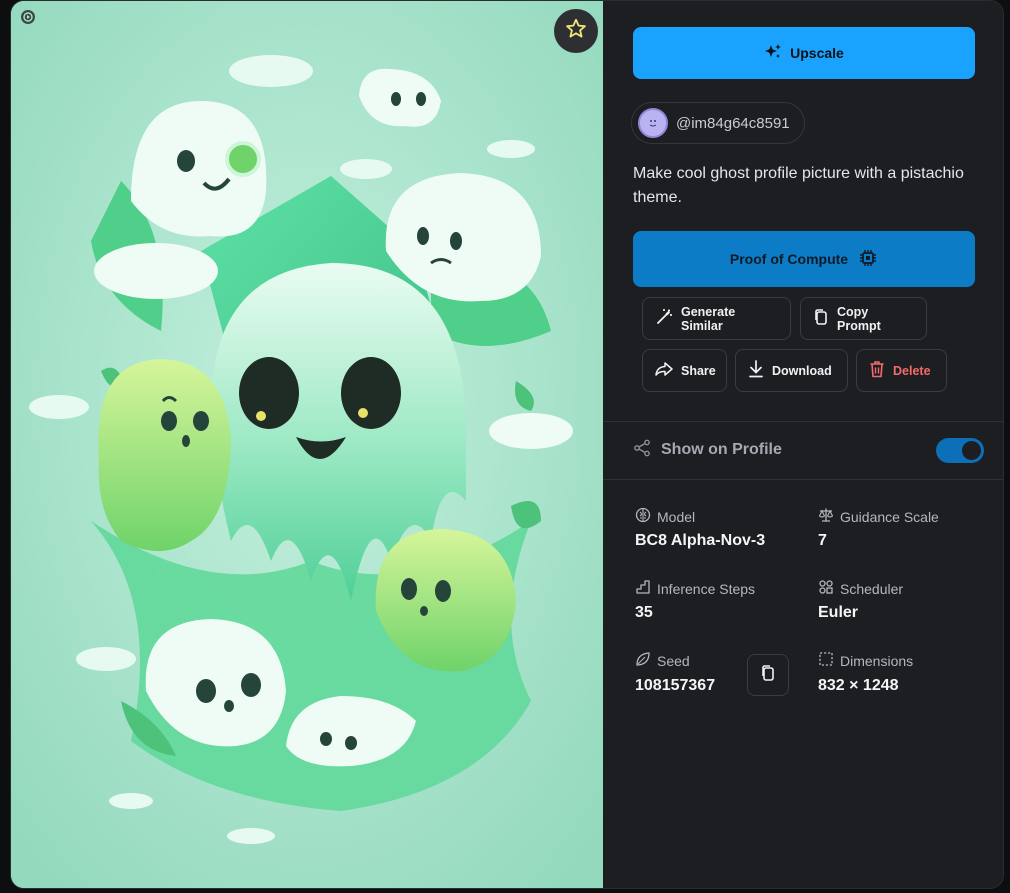 The width and height of the screenshot is (1010, 893). I want to click on star-icon, so click(576, 31).